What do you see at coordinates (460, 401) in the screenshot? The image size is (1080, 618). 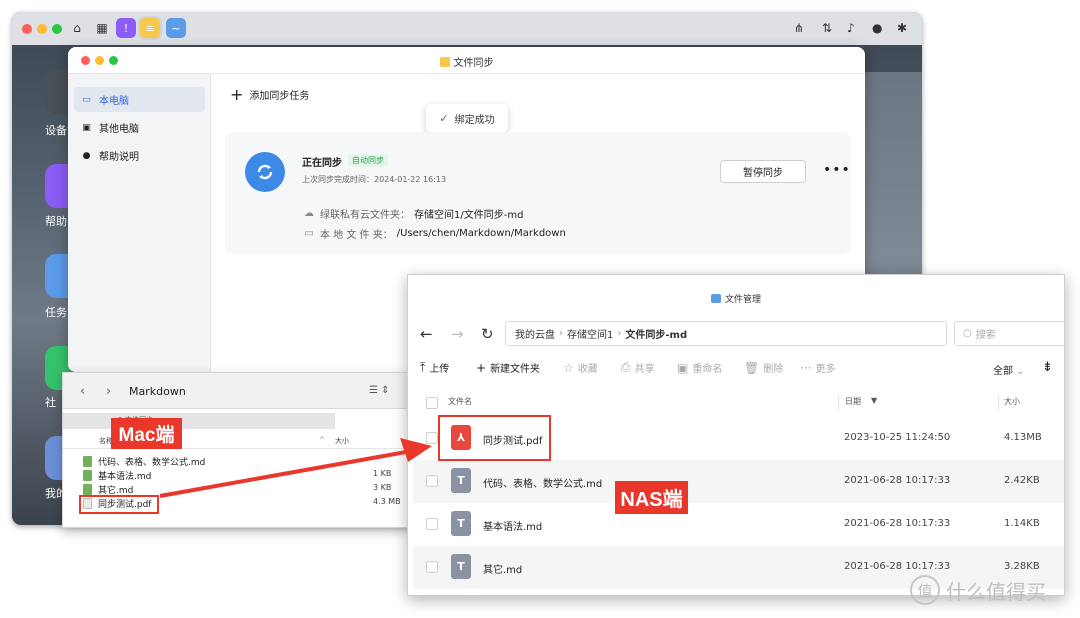 I see `col-filename: 文件名` at bounding box center [460, 401].